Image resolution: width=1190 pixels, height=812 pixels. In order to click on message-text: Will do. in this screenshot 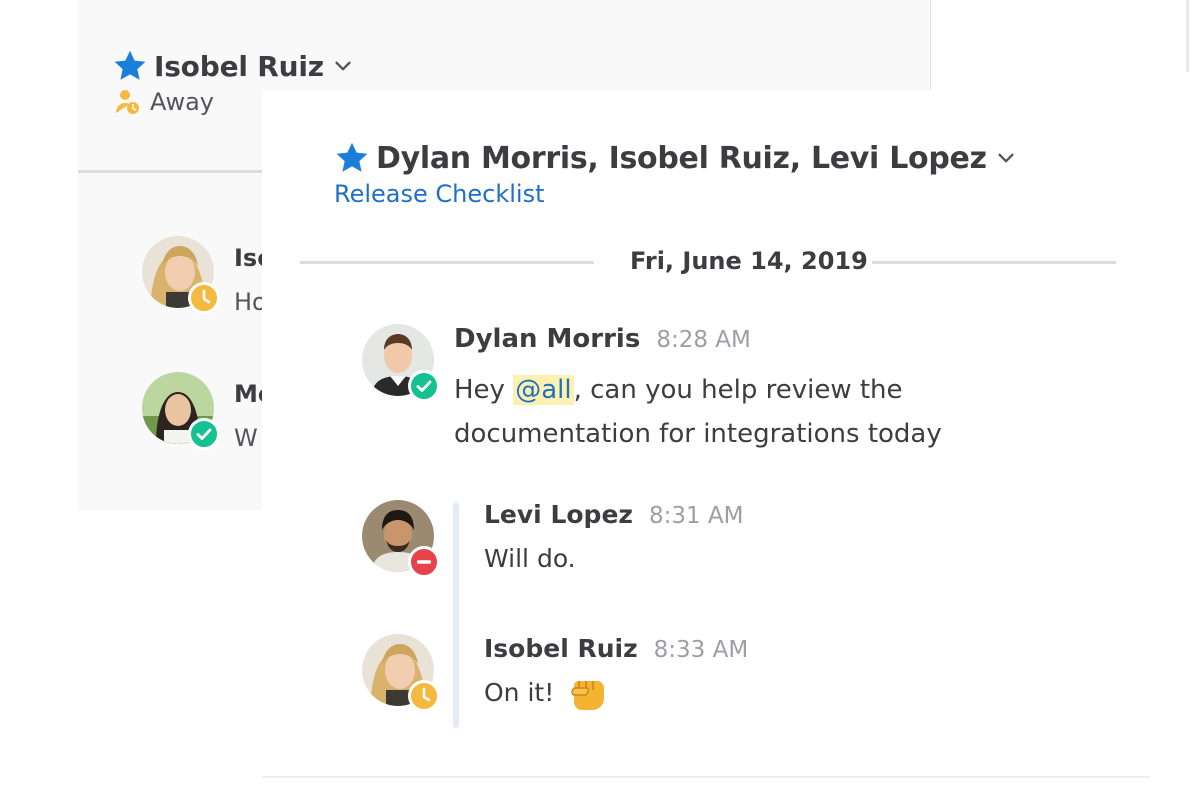, I will do `click(530, 558)`.